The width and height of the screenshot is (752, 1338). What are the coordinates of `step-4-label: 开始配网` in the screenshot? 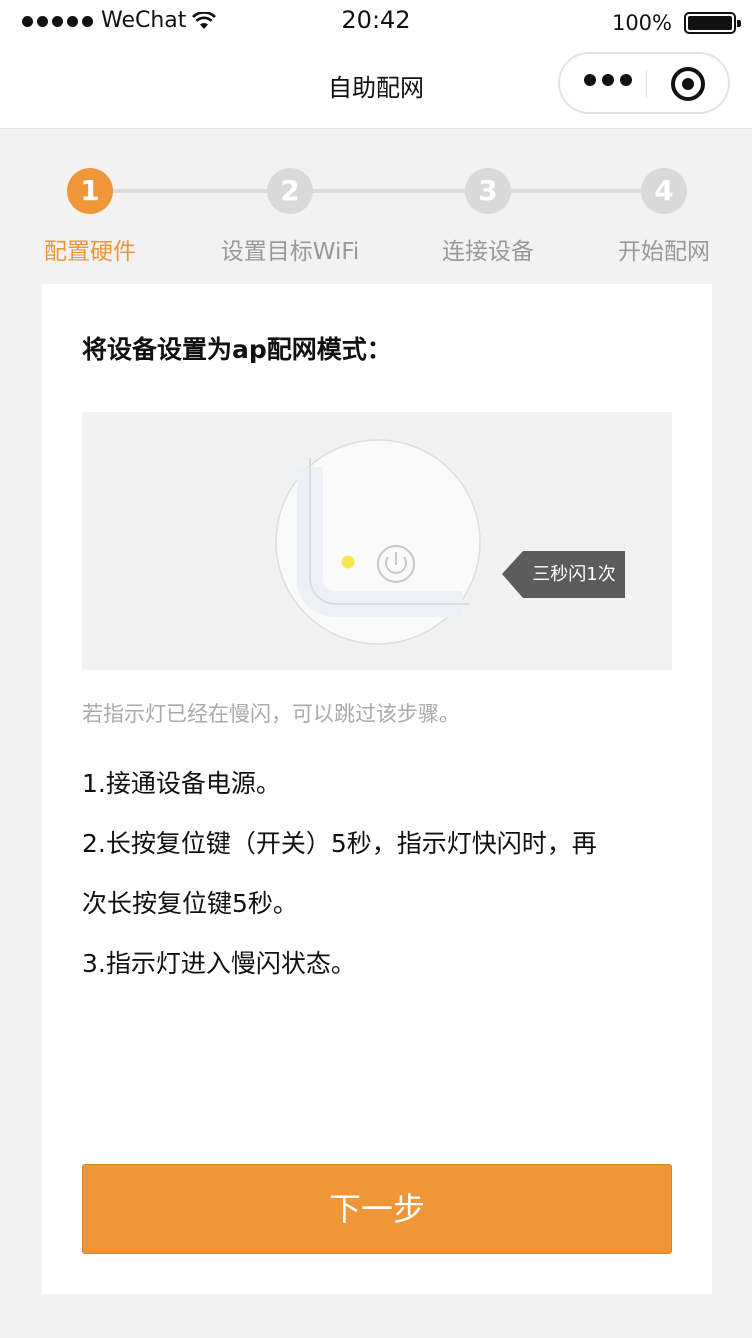 It's located at (664, 252).